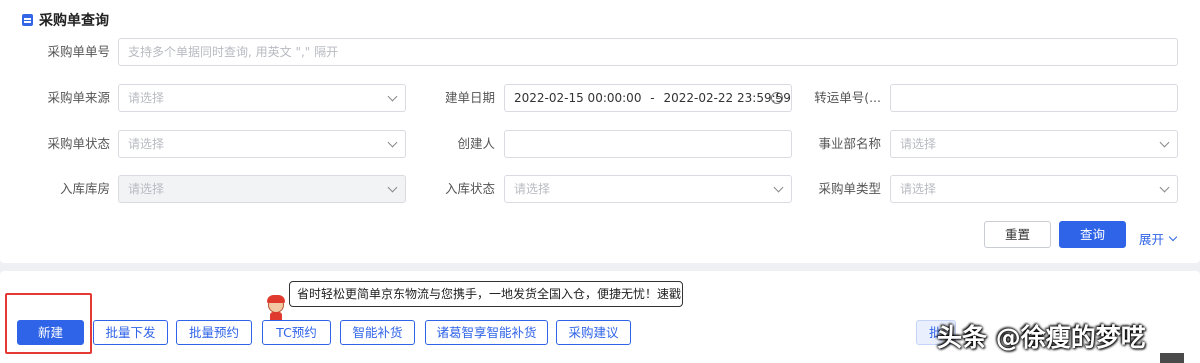 This screenshot has height=363, width=1200. Describe the element at coordinates (296, 332) in the screenshot. I see `tc-appointment-button: TC预约` at that location.